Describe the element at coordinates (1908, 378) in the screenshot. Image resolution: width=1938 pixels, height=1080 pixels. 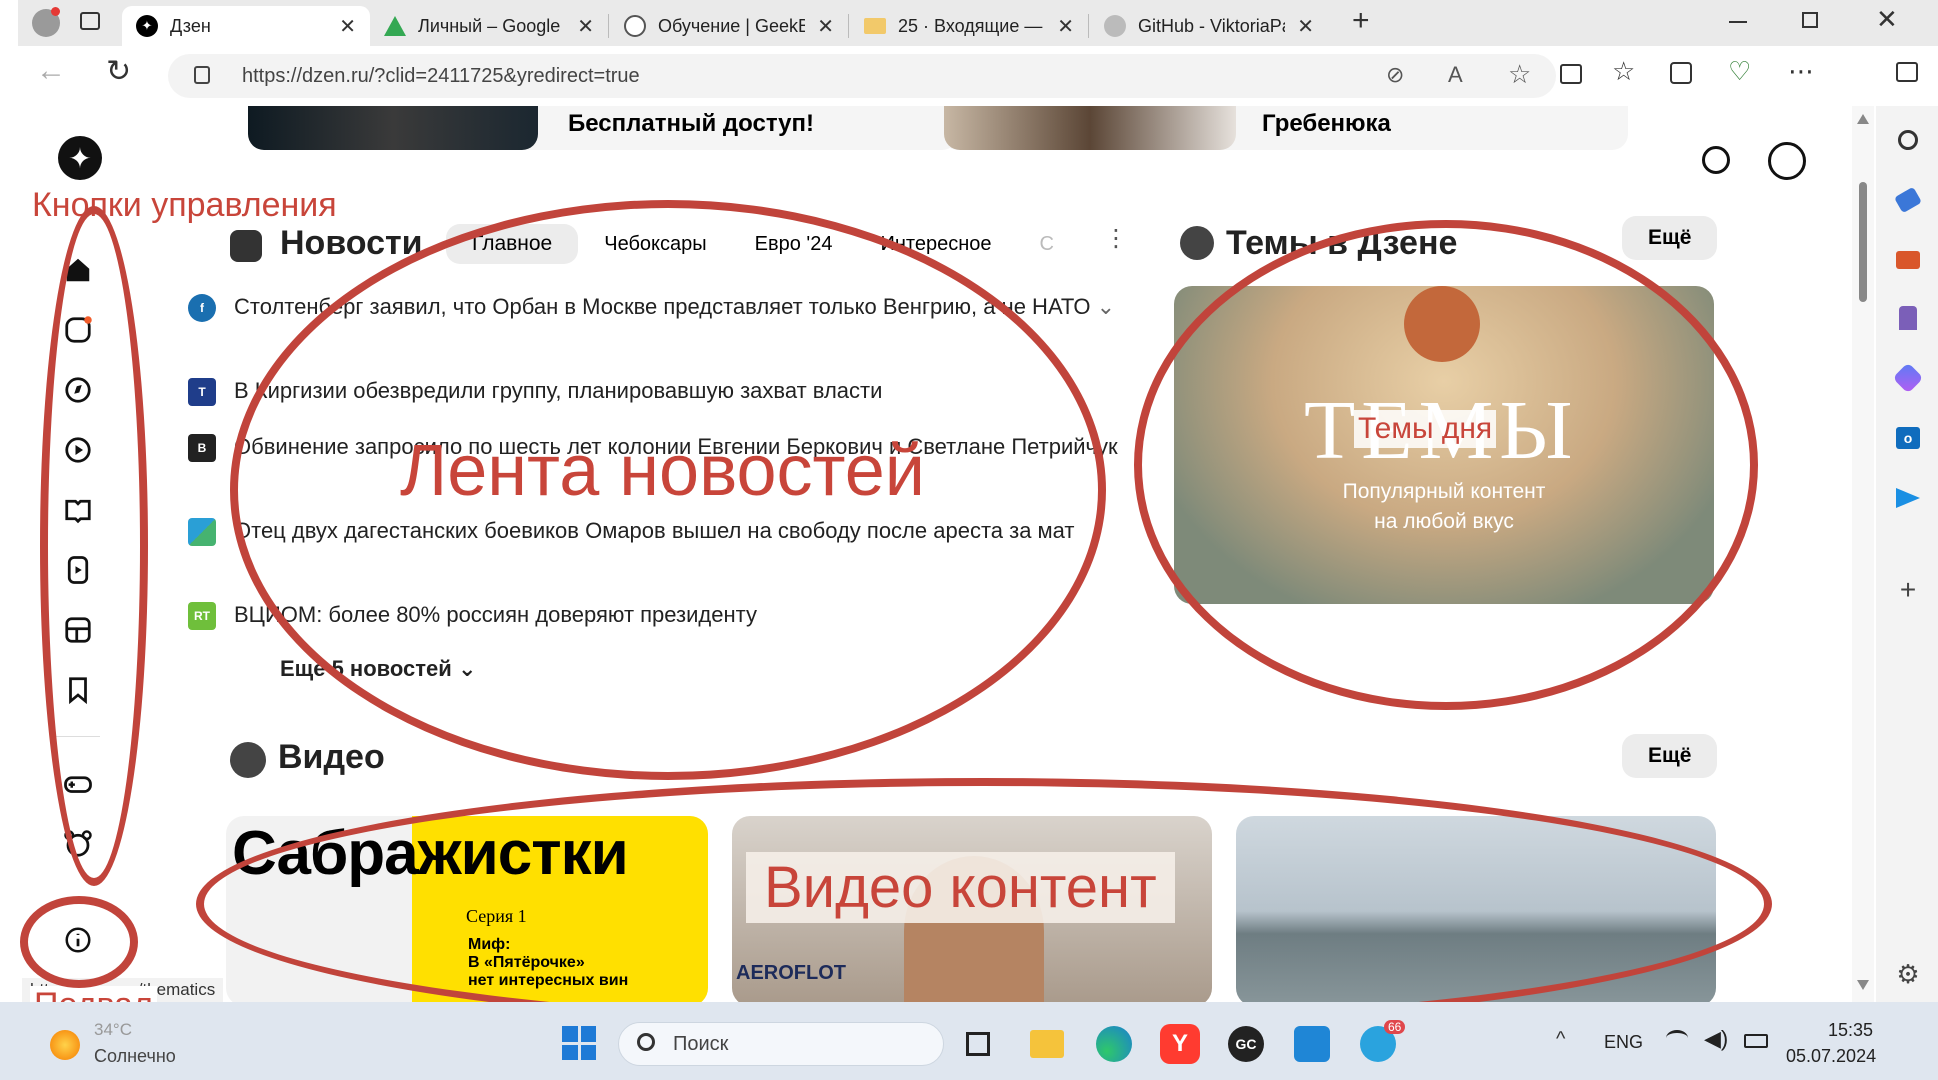
I see `copilot-icon` at that location.